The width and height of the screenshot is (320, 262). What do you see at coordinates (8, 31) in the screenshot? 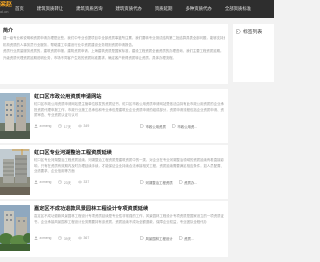
I see `intro-title: 简介` at bounding box center [8, 31].